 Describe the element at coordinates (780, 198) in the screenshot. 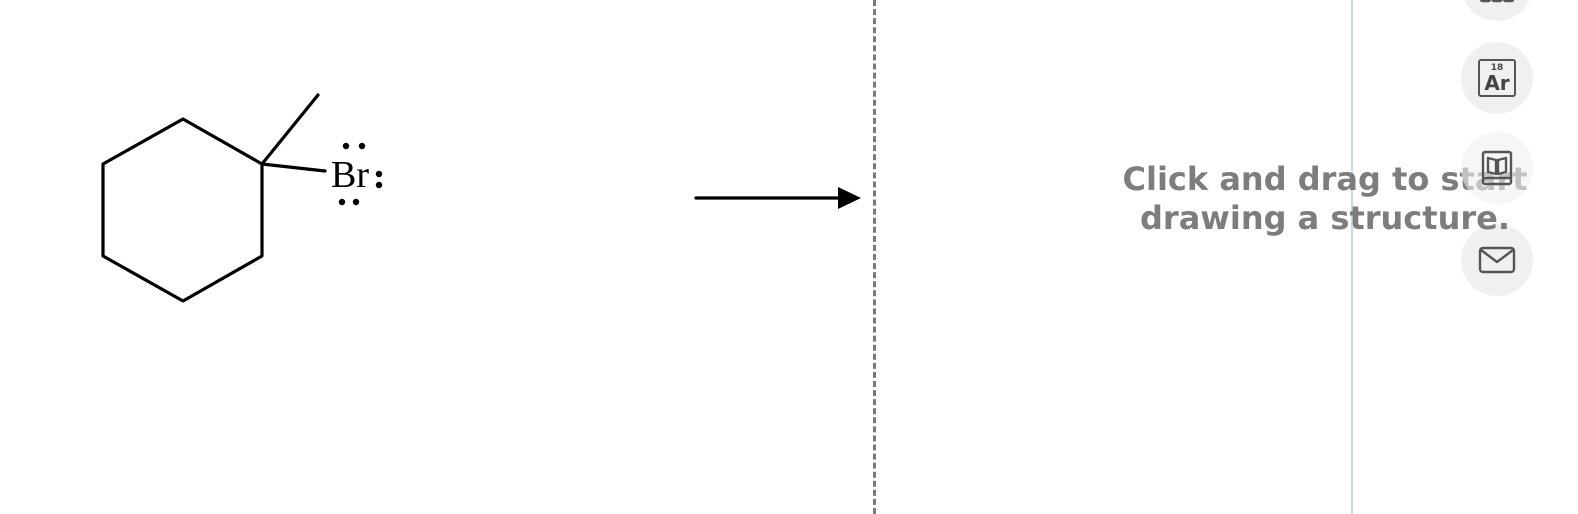

I see `reaction-arrow` at that location.